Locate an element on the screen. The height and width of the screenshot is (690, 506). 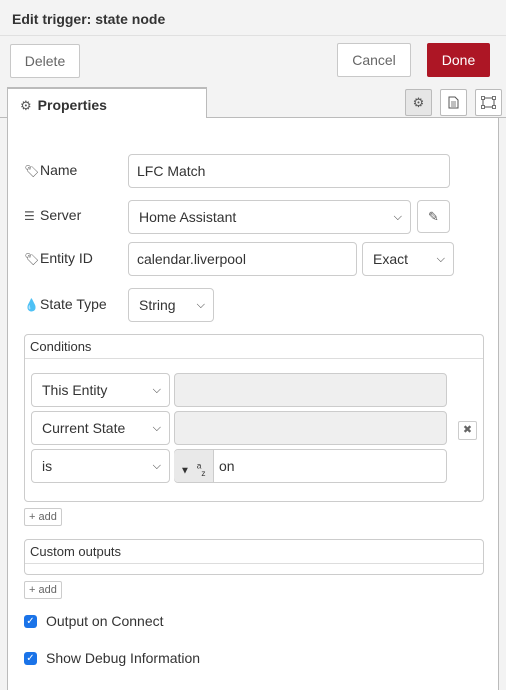
cancel-button: Cancel is located at coordinates (374, 60).